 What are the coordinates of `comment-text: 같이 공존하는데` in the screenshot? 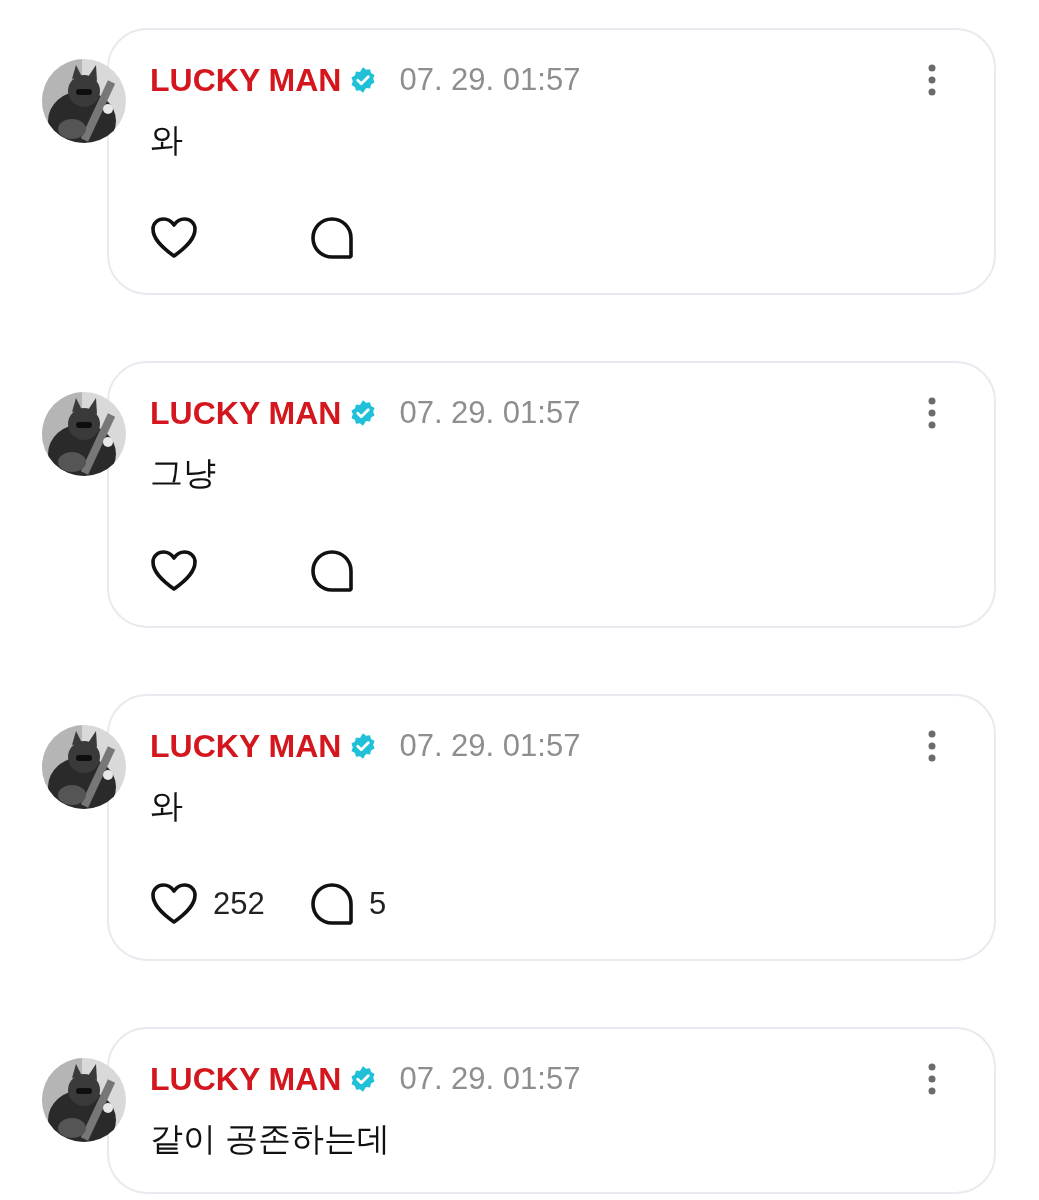 It's located at (271, 1139).